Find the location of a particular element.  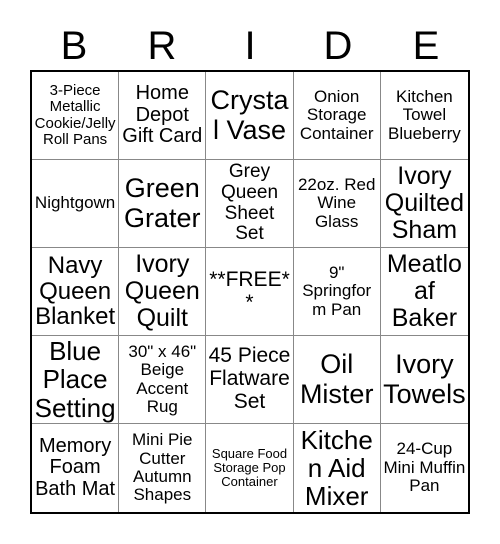

bingo-cell: Home Depot Gift Card is located at coordinates (163, 116).